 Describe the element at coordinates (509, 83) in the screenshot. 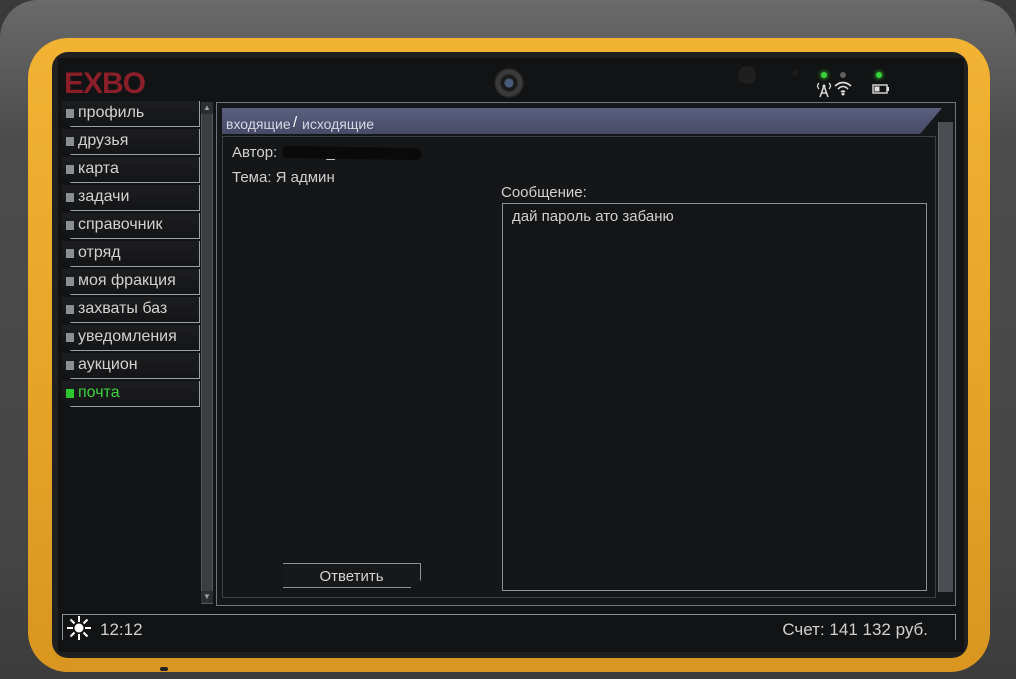

I see `camera-lens` at that location.